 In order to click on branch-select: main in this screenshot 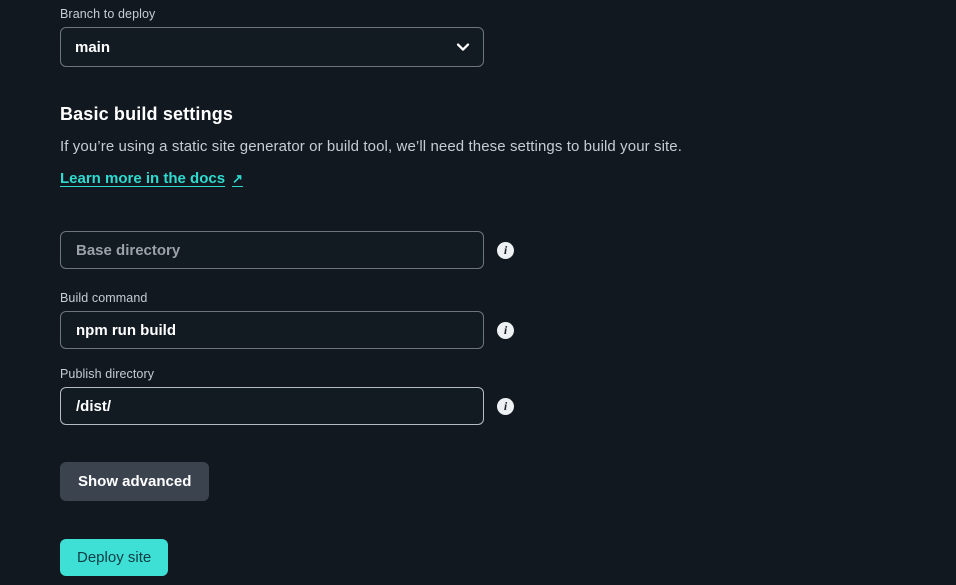, I will do `click(272, 47)`.